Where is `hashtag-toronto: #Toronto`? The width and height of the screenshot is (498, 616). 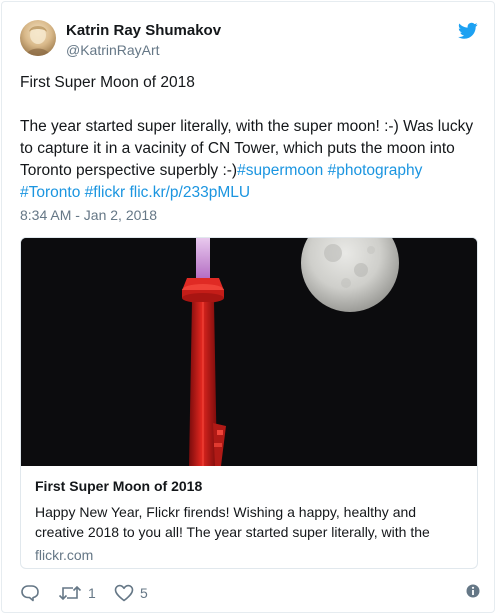
hashtag-toronto: #Toronto is located at coordinates (50, 192).